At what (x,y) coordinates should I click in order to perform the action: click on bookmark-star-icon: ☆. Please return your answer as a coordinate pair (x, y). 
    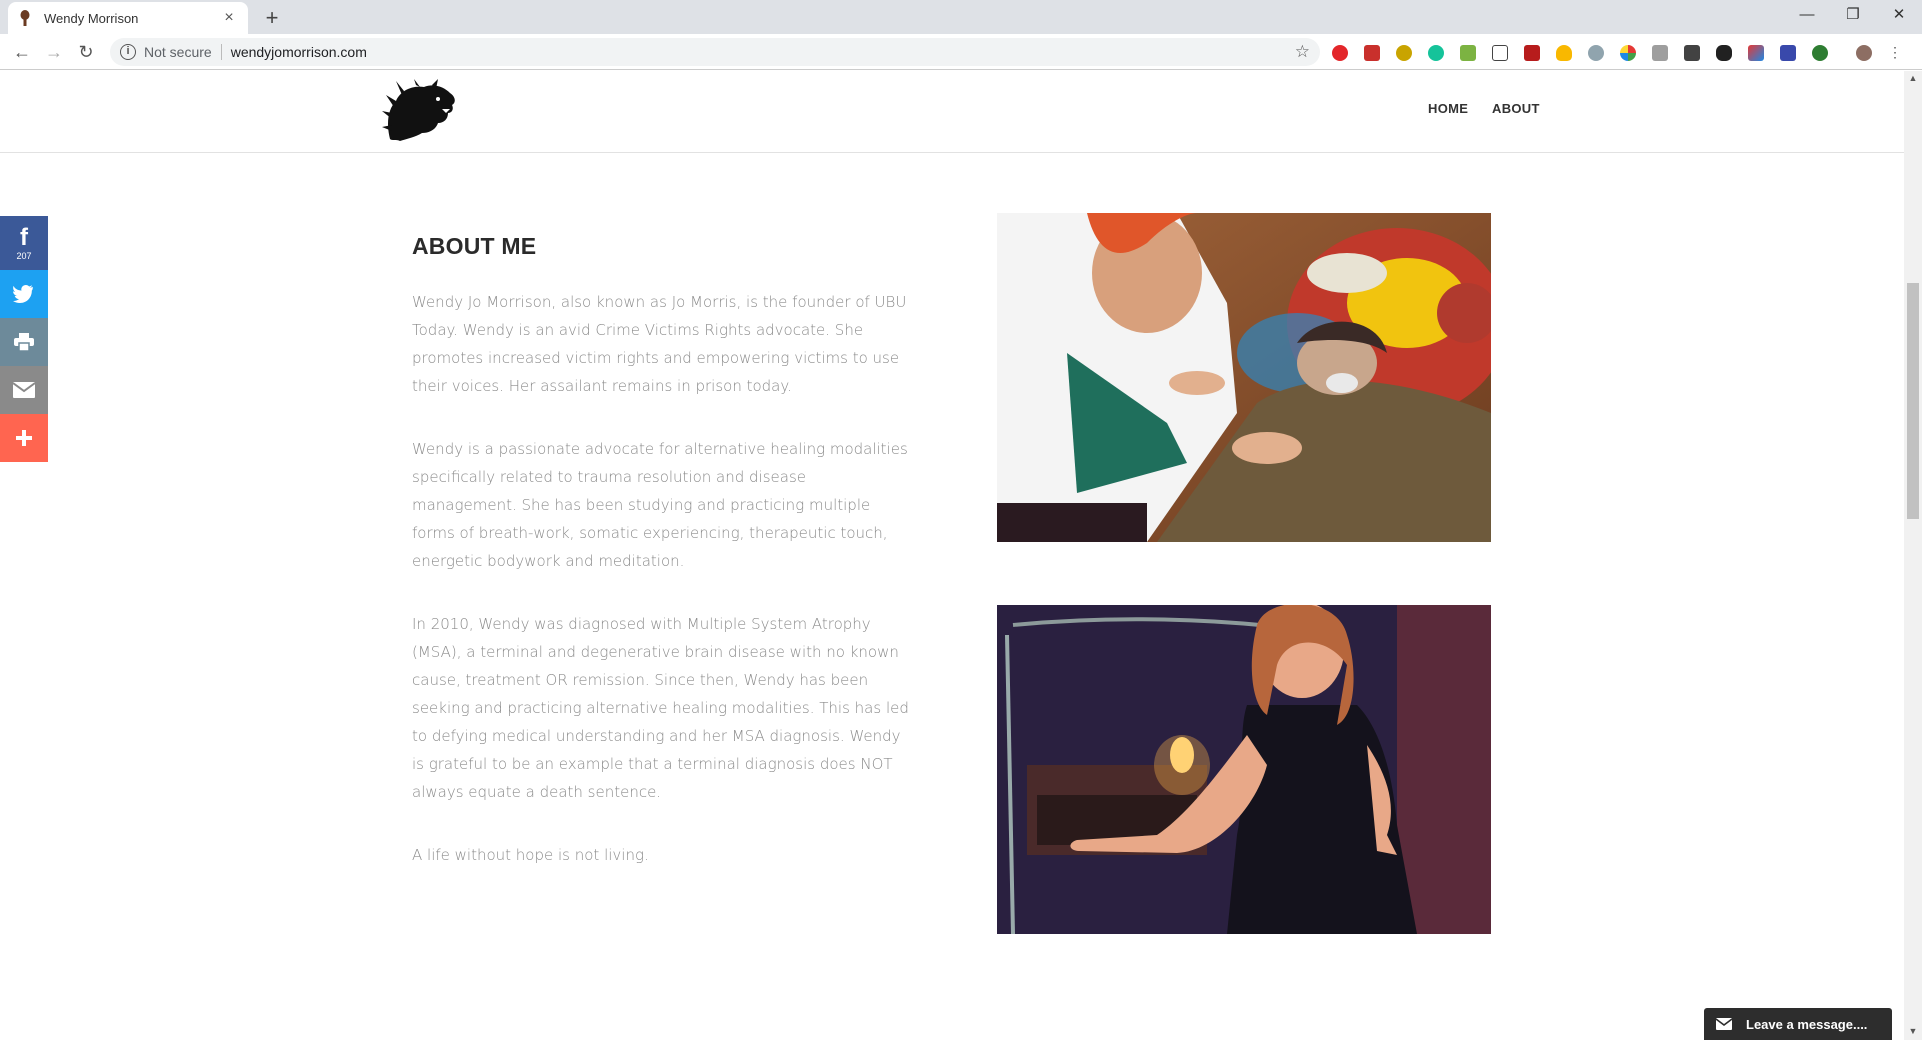
    Looking at the image, I should click on (1302, 52).